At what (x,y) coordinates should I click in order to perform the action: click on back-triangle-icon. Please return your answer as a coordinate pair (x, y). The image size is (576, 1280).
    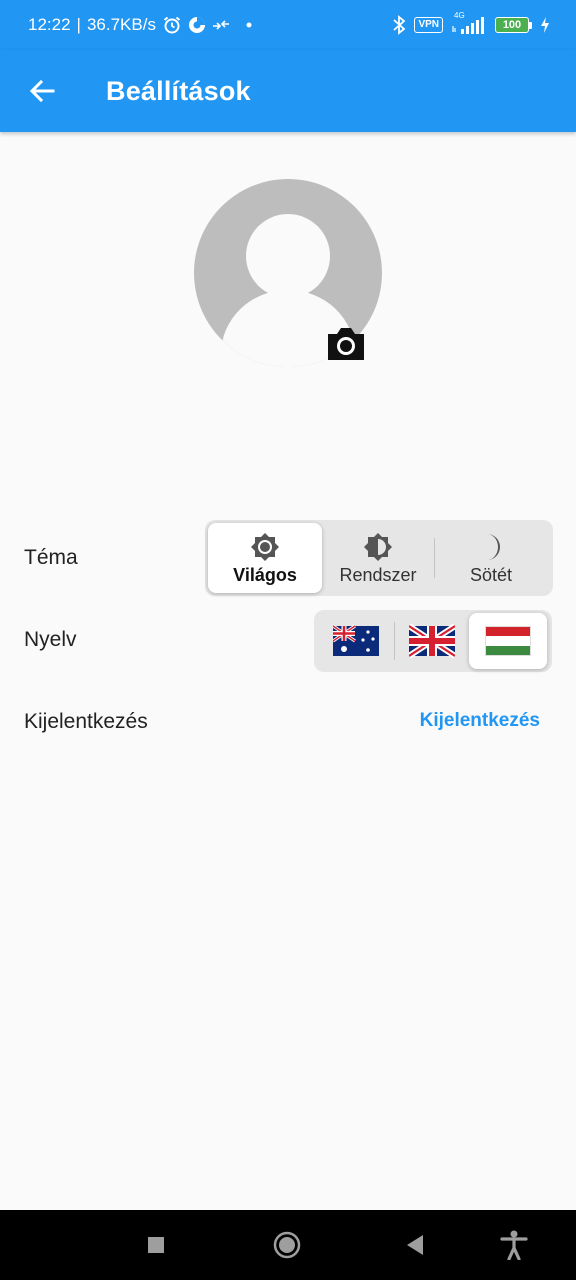
    Looking at the image, I should click on (415, 1245).